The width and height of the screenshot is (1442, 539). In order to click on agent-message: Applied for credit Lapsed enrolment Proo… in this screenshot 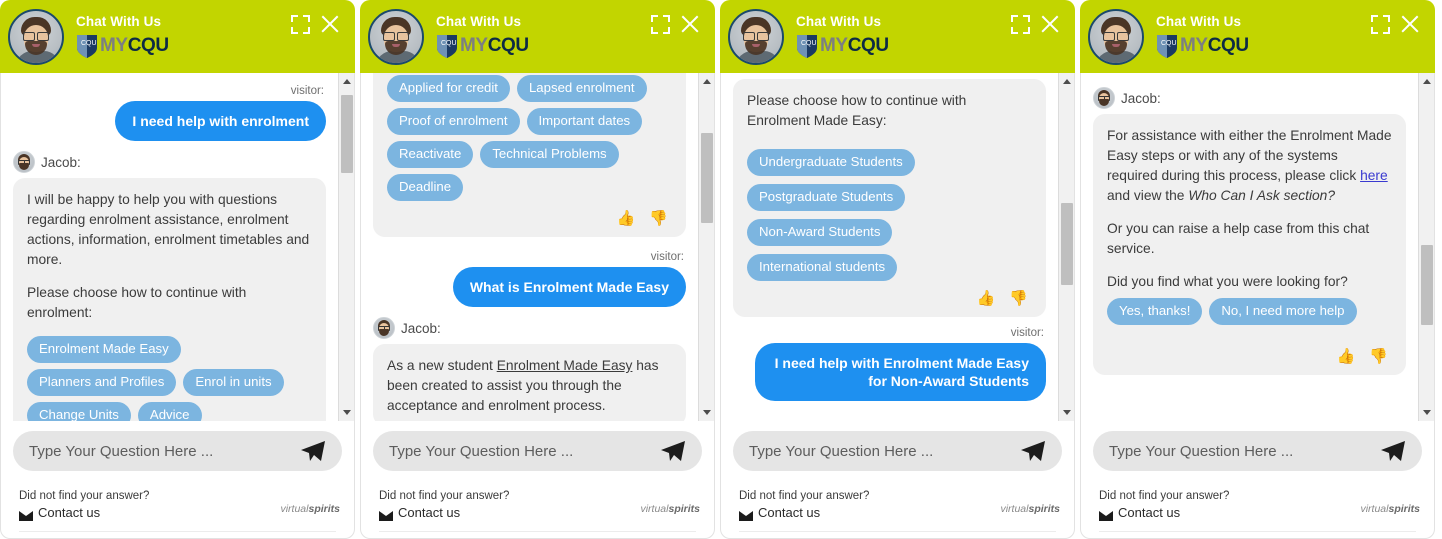, I will do `click(529, 155)`.